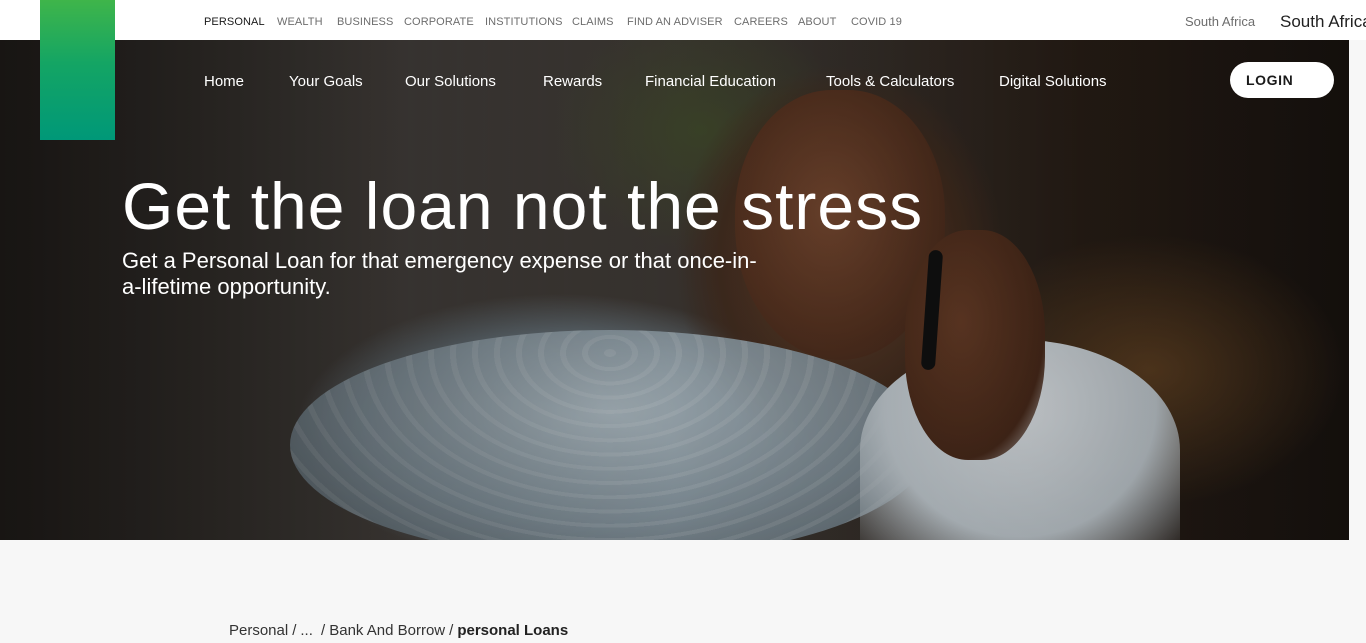 This screenshot has height=643, width=1366. Describe the element at coordinates (524, 22) in the screenshot. I see `segment-link-institutions: INSTITUTIONS` at that location.